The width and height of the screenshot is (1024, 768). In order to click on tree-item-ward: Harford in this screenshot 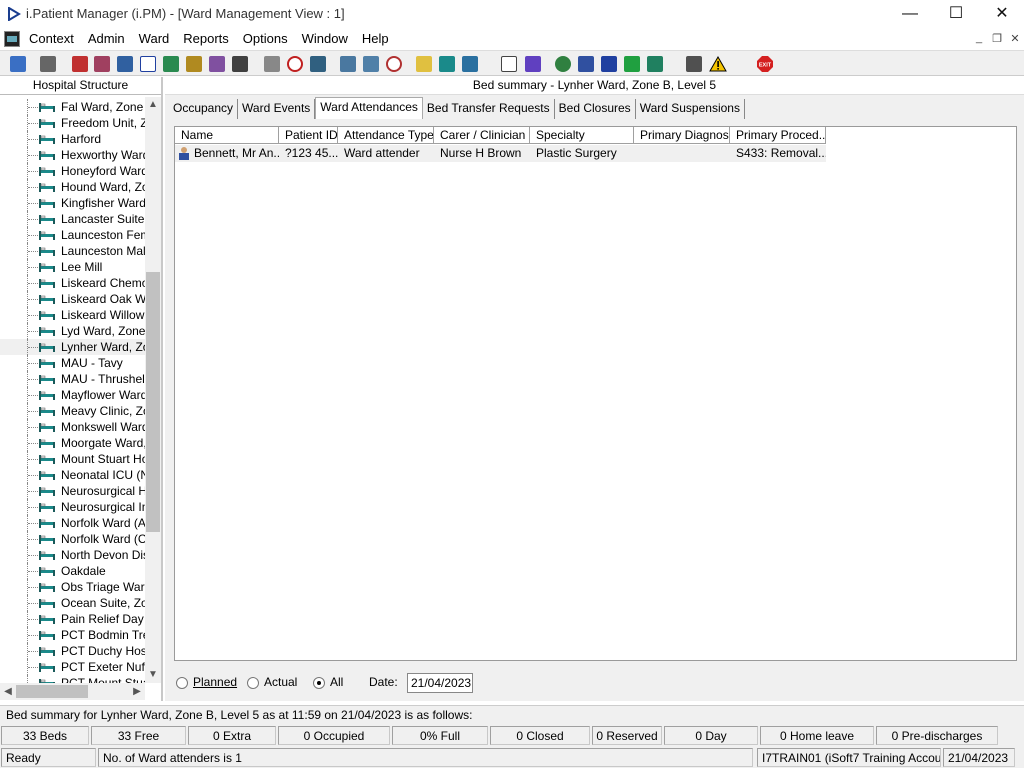, I will do `click(72, 139)`.